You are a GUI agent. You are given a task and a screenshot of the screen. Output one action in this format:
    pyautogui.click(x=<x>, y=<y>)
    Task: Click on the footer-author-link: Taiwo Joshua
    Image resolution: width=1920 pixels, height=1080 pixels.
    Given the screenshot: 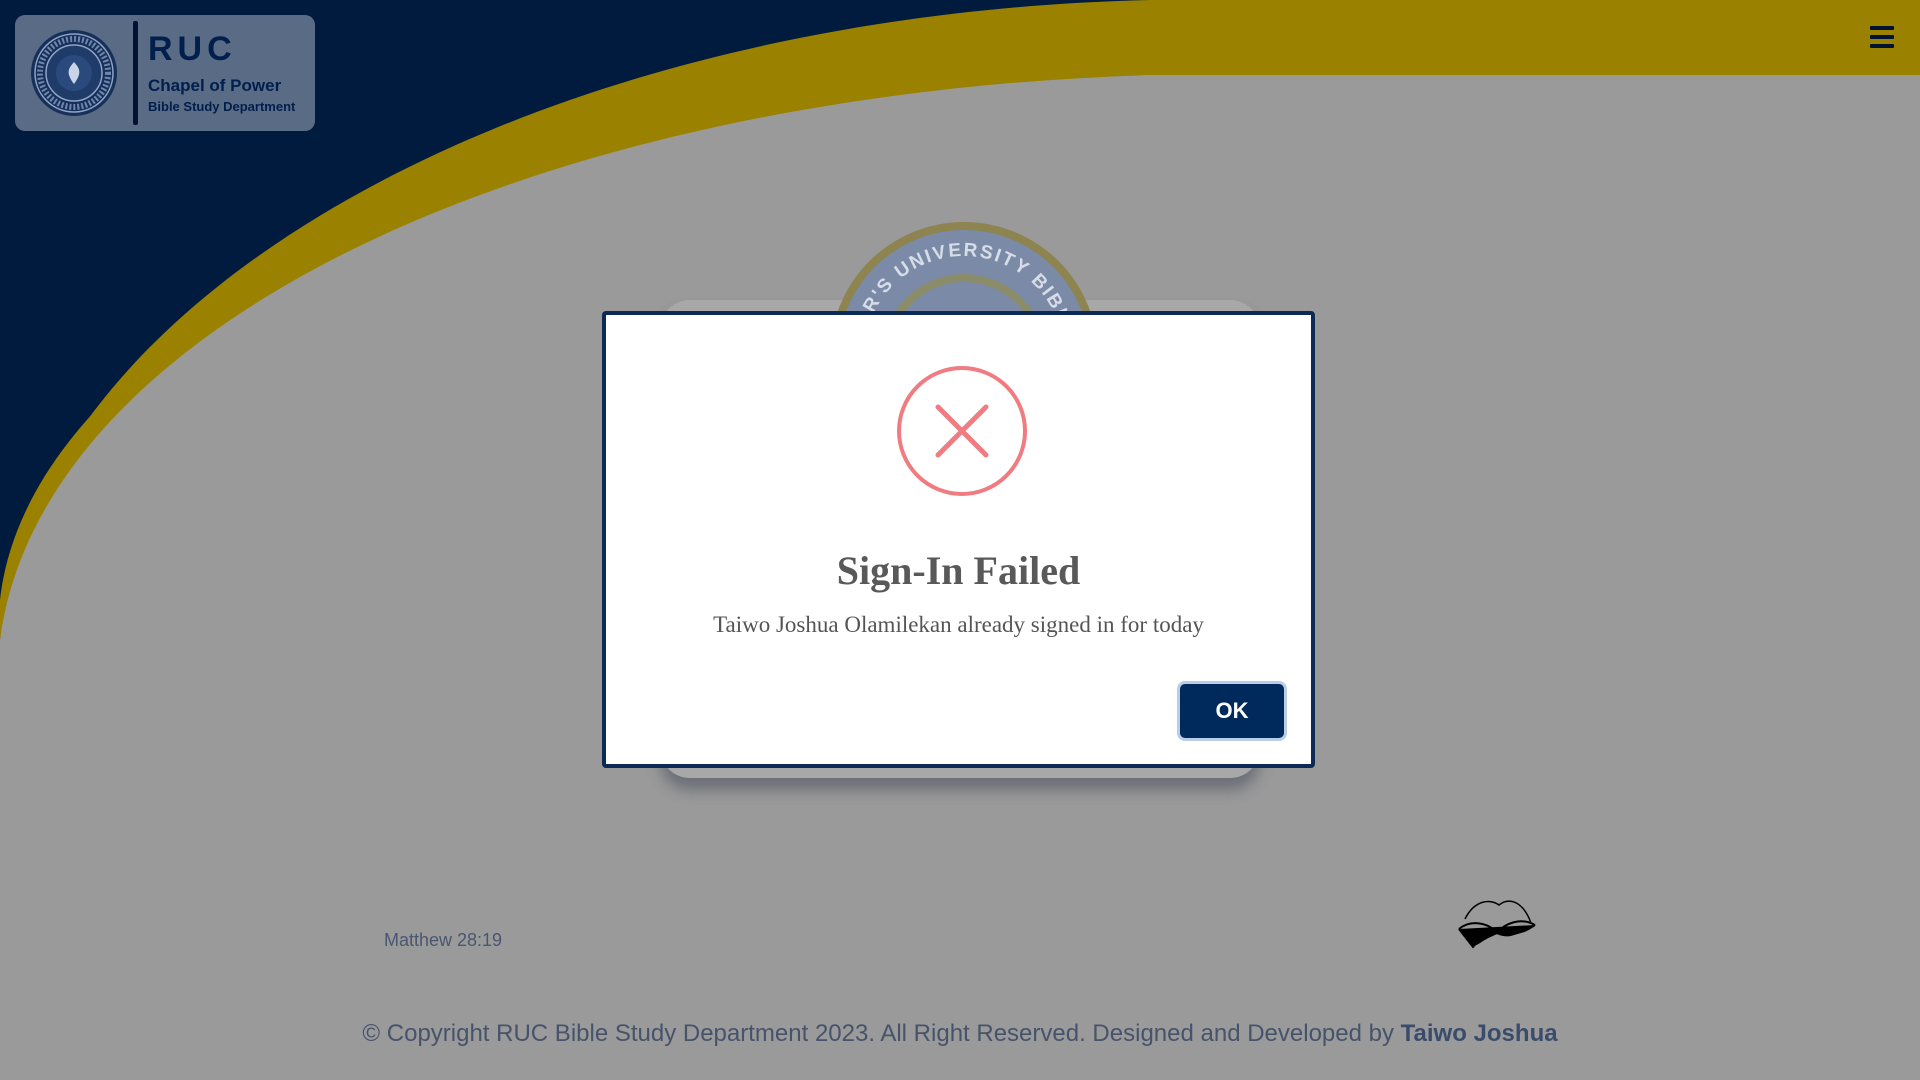 What is the action you would take?
    pyautogui.click(x=1479, y=1033)
    